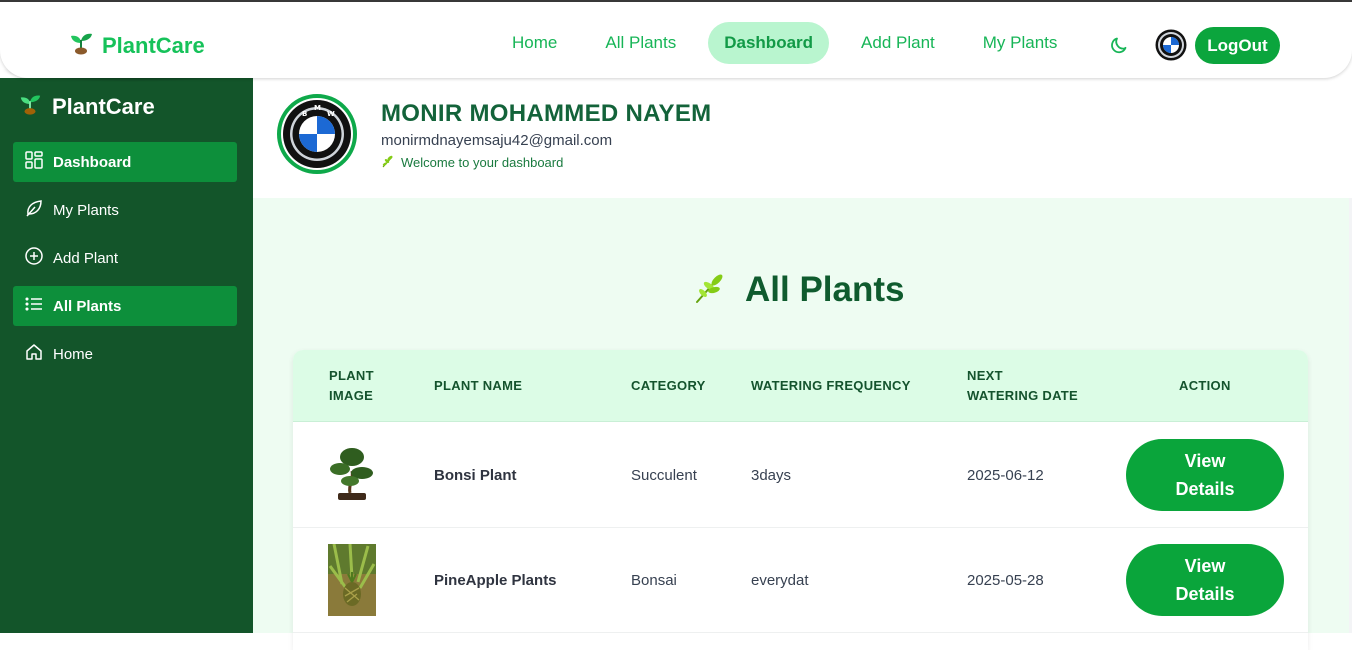 The width and height of the screenshot is (1352, 650). Describe the element at coordinates (482, 162) in the screenshot. I see `welcome-text: Welcome to your dashboard` at that location.